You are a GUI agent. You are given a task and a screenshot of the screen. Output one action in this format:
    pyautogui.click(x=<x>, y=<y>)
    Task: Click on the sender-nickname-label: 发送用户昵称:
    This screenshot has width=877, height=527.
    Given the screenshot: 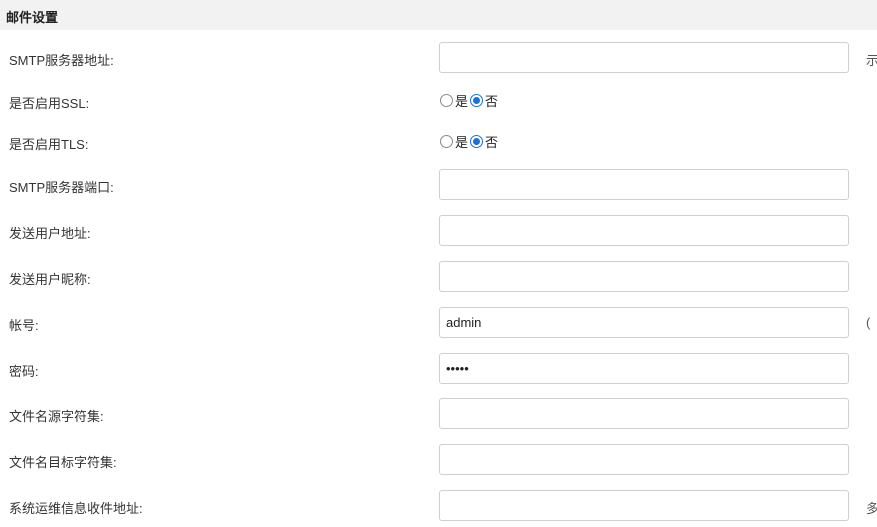 What is the action you would take?
    pyautogui.click(x=50, y=279)
    